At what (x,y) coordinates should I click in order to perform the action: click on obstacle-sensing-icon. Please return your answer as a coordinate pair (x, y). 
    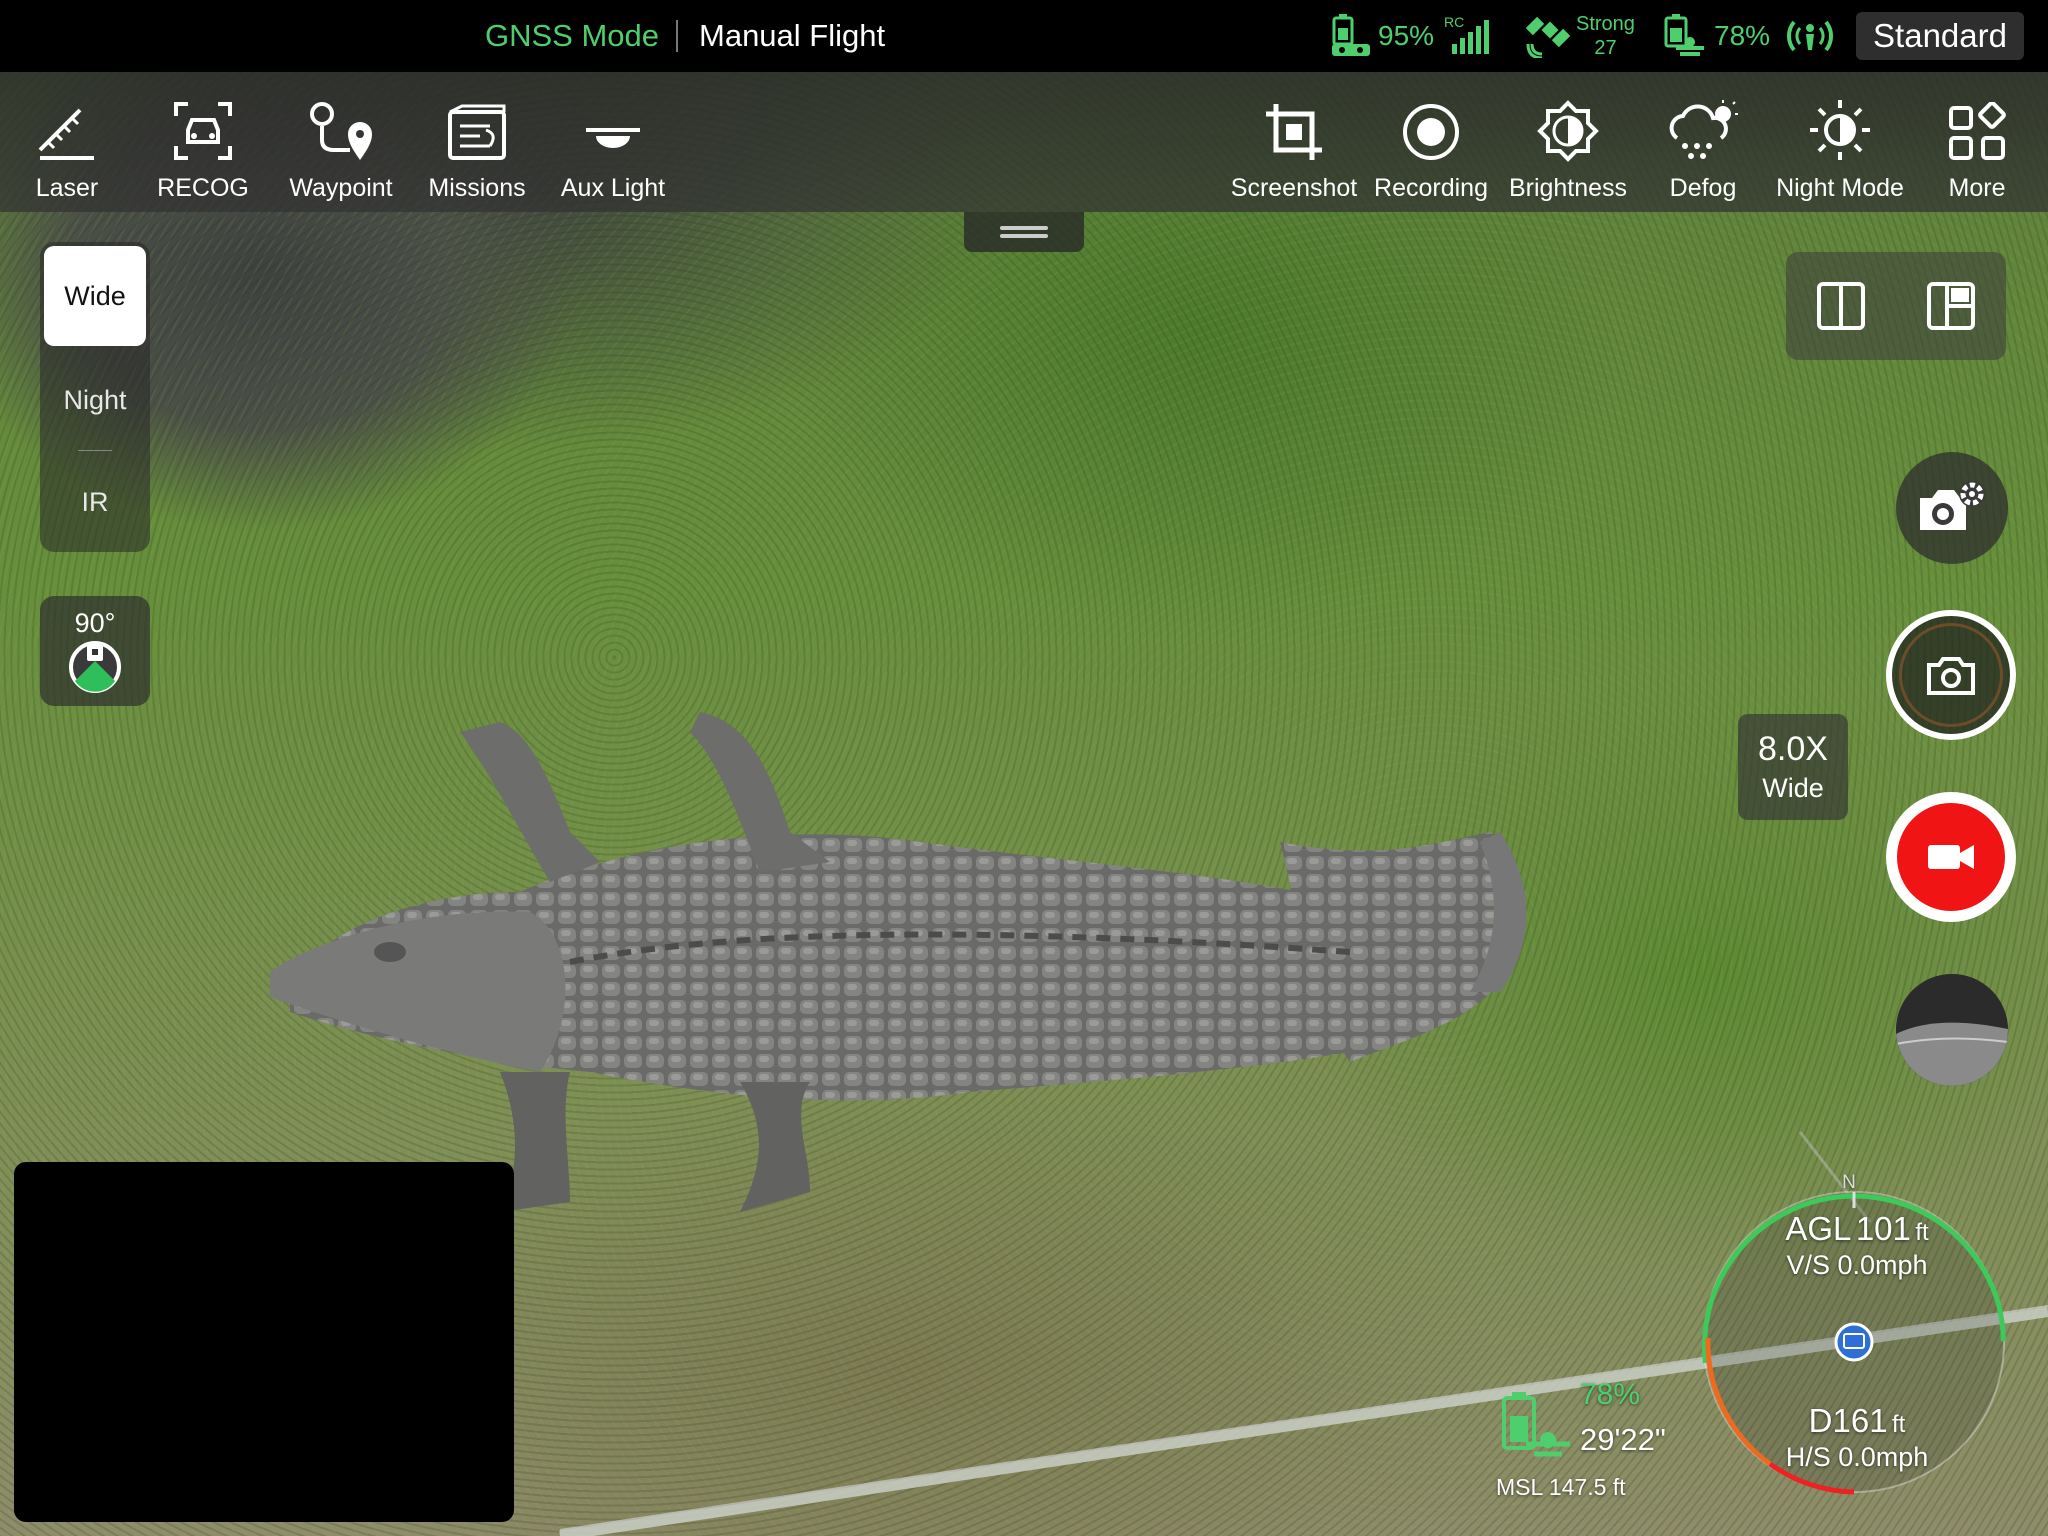
    Looking at the image, I should click on (1810, 36).